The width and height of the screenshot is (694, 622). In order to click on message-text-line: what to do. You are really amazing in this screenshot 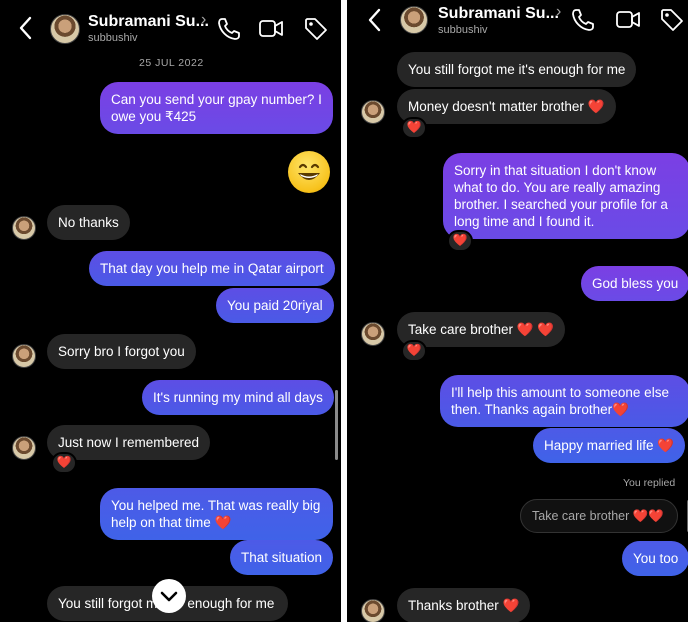, I will do `click(557, 187)`.